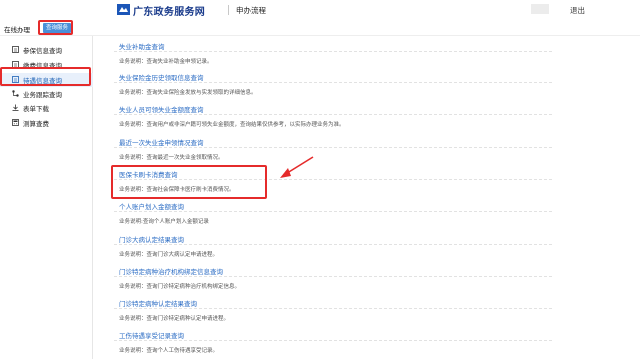 This screenshot has width=640, height=359. Describe the element at coordinates (251, 10) in the screenshot. I see `process-link: 申办流程` at that location.